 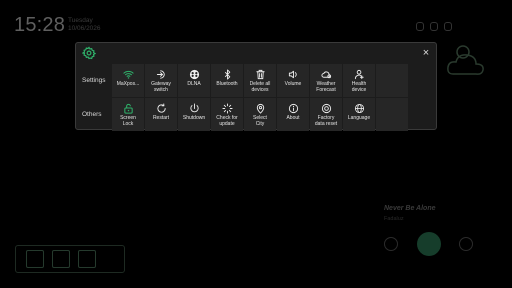 I want to click on media-controls, so click(x=434, y=244).